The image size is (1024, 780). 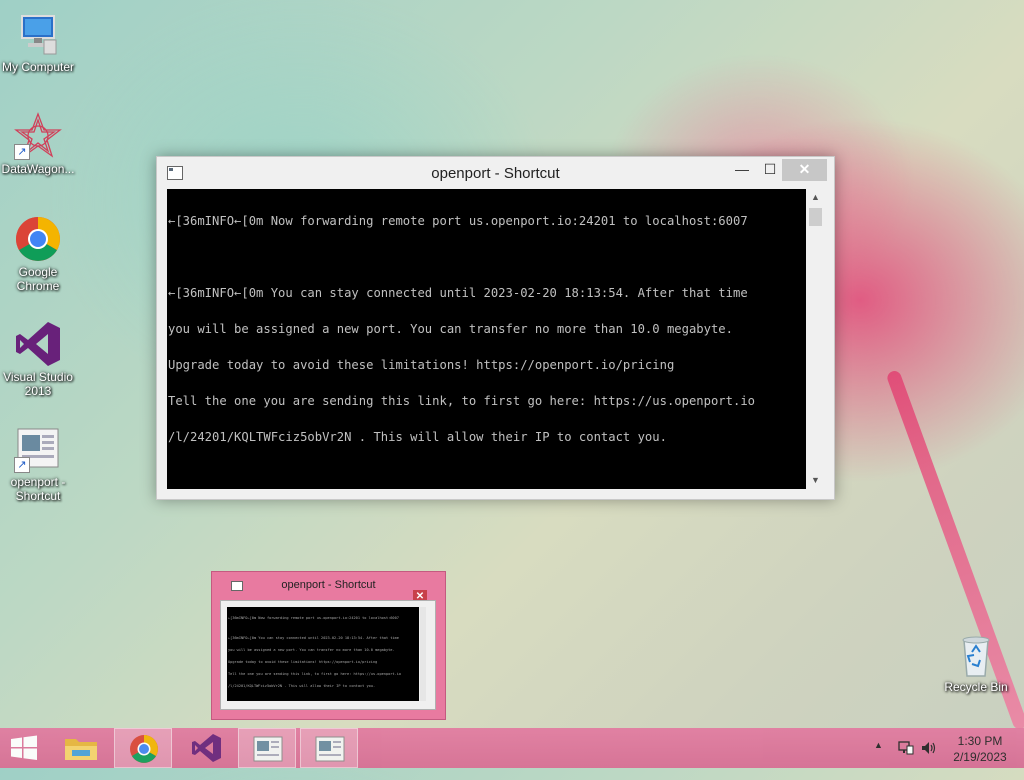 What do you see at coordinates (328, 585) in the screenshot?
I see `preview-title: openport - Shortcut` at bounding box center [328, 585].